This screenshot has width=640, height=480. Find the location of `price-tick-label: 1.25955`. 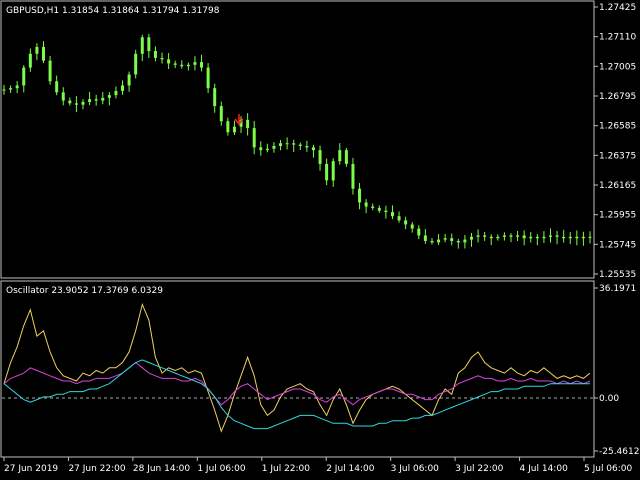

price-tick-label: 1.25955 is located at coordinates (617, 216).